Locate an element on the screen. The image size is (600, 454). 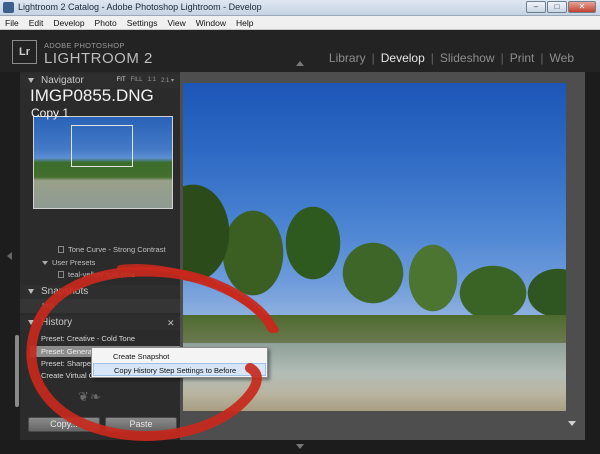
module-slideshow: Slideshow is located at coordinates (467, 58).